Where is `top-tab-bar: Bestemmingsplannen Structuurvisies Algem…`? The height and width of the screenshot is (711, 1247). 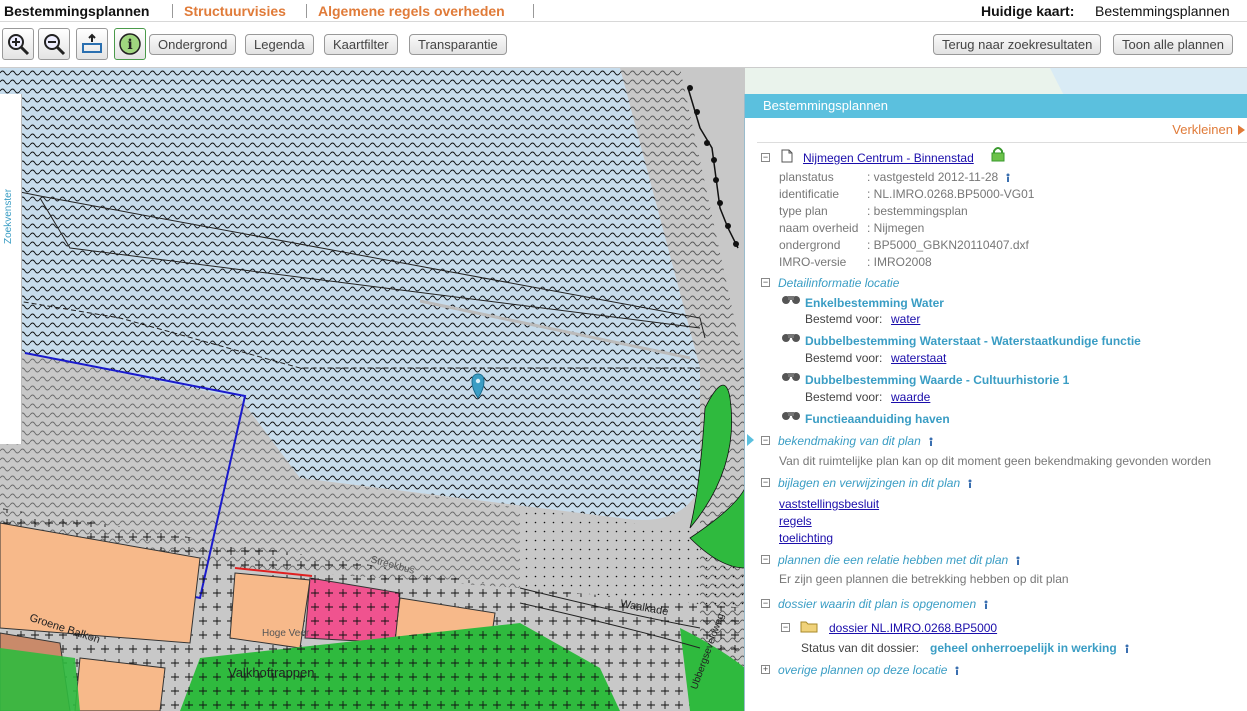 top-tab-bar: Bestemmingsplannen Structuurvisies Algem… is located at coordinates (623, 11).